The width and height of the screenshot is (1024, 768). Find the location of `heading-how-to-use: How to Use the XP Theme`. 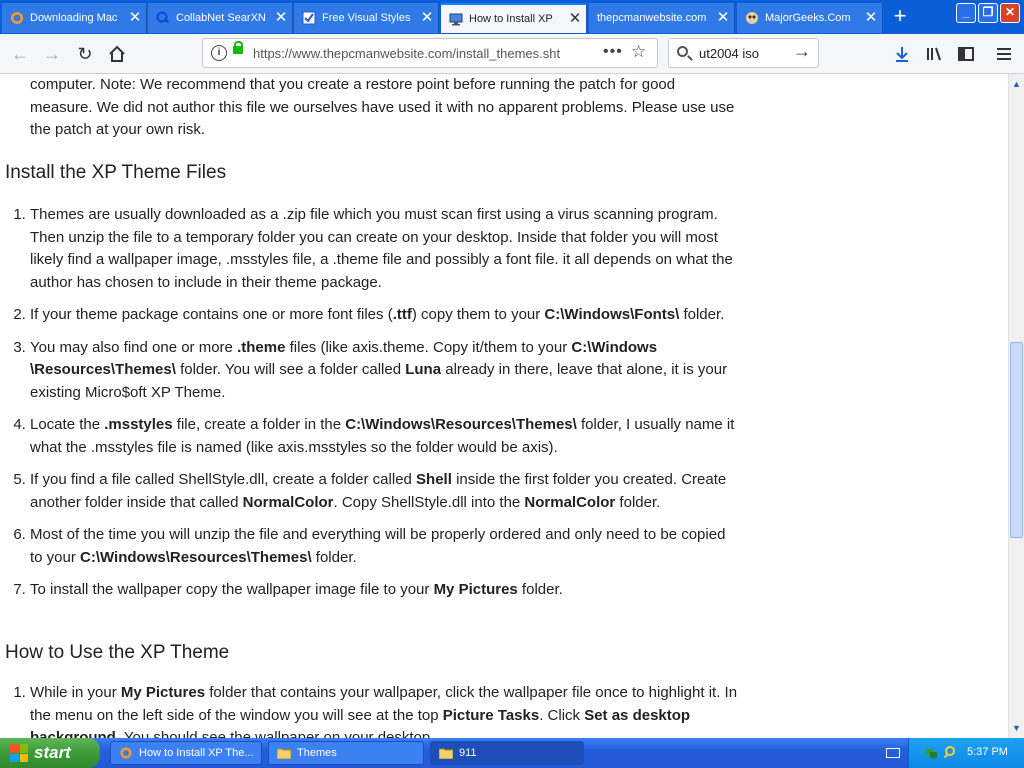

heading-how-to-use: How to Use the XP Theme is located at coordinates (117, 652).